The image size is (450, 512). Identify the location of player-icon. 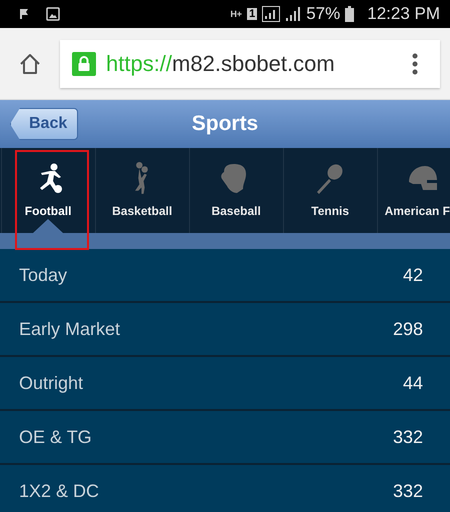
(142, 179).